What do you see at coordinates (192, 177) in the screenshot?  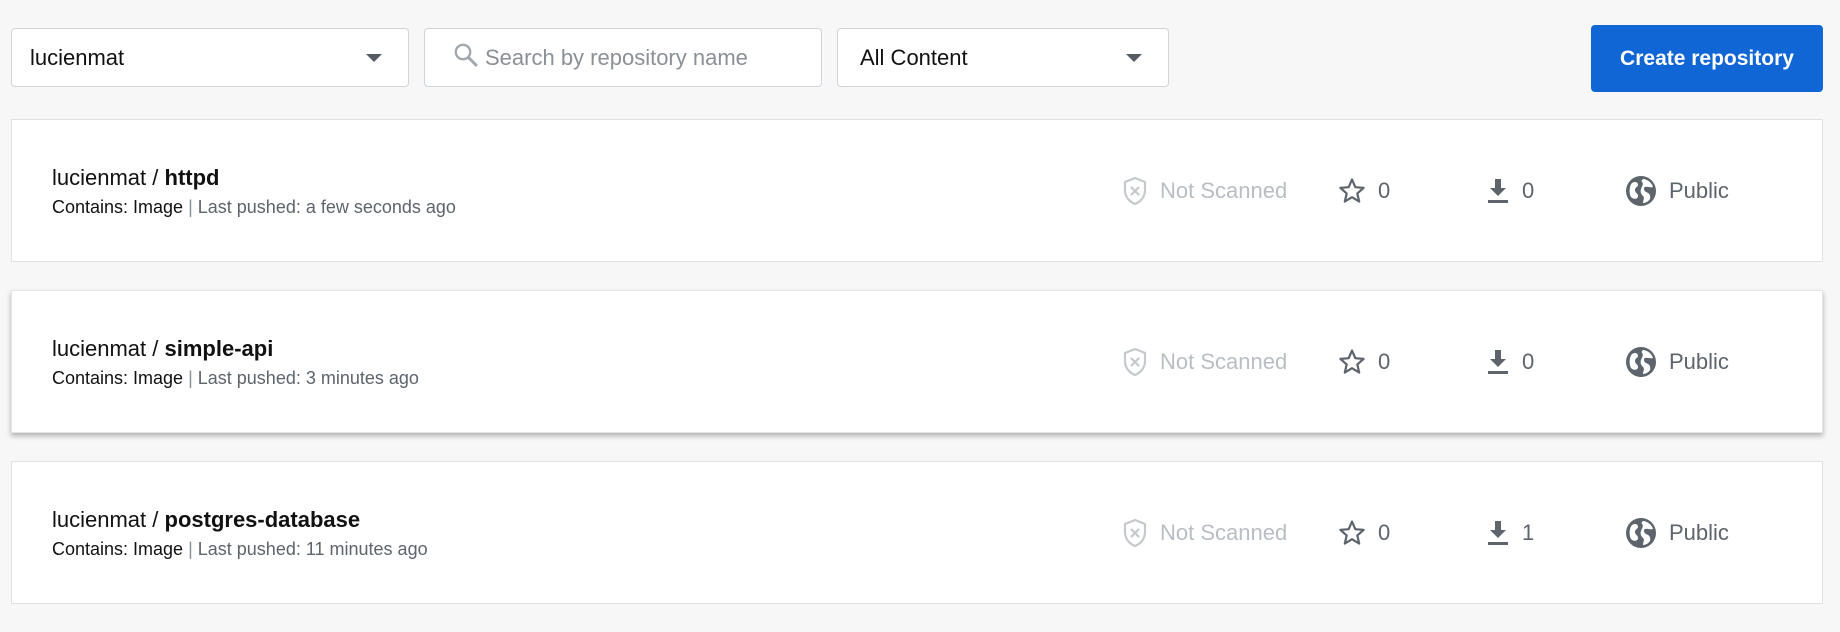 I see `repository-name: httpd` at bounding box center [192, 177].